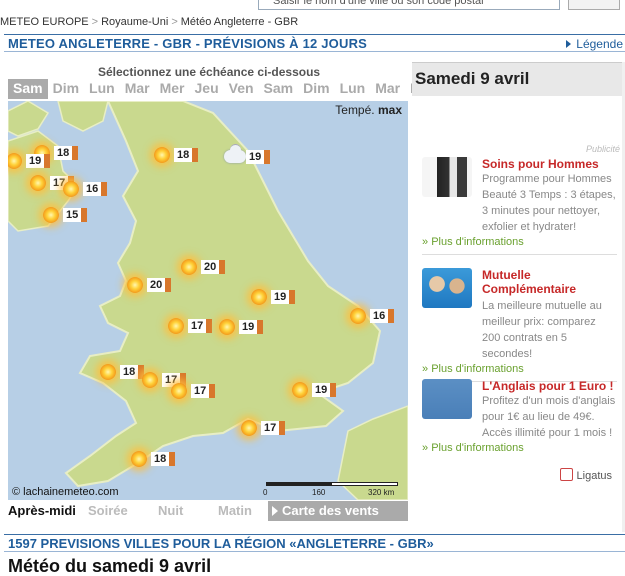 The height and width of the screenshot is (576, 625). What do you see at coordinates (338, 511) in the screenshot?
I see `wind-map-button: Carte des vents` at bounding box center [338, 511].